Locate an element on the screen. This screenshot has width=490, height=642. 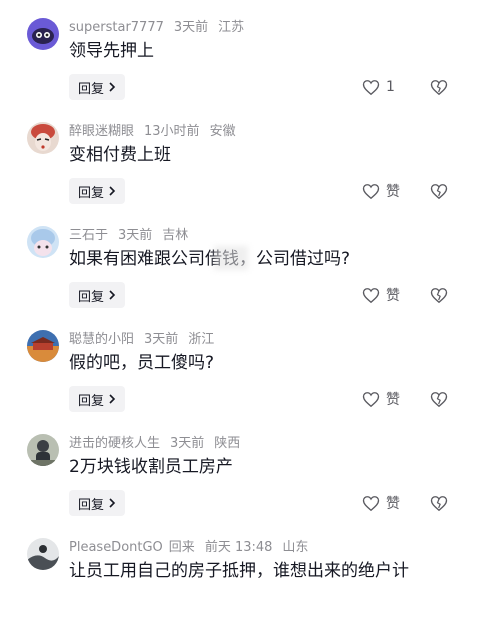
username: 三石于 is located at coordinates (88, 235).